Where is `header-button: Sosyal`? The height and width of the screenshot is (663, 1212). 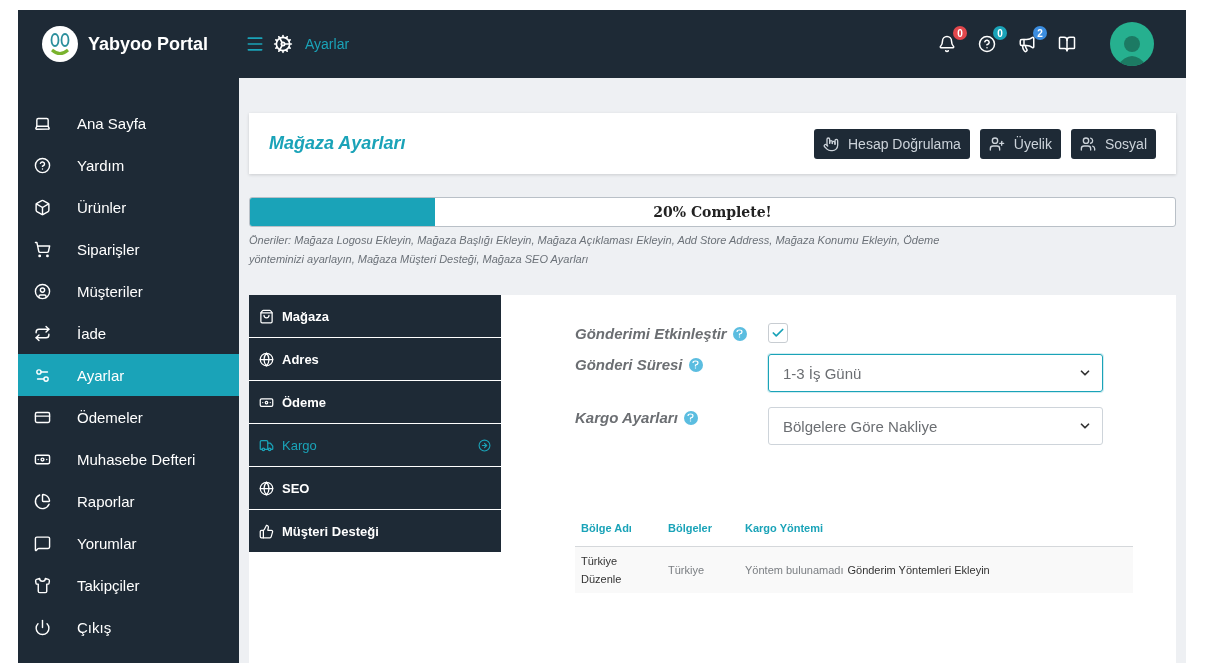
header-button: Sosyal is located at coordinates (1113, 143).